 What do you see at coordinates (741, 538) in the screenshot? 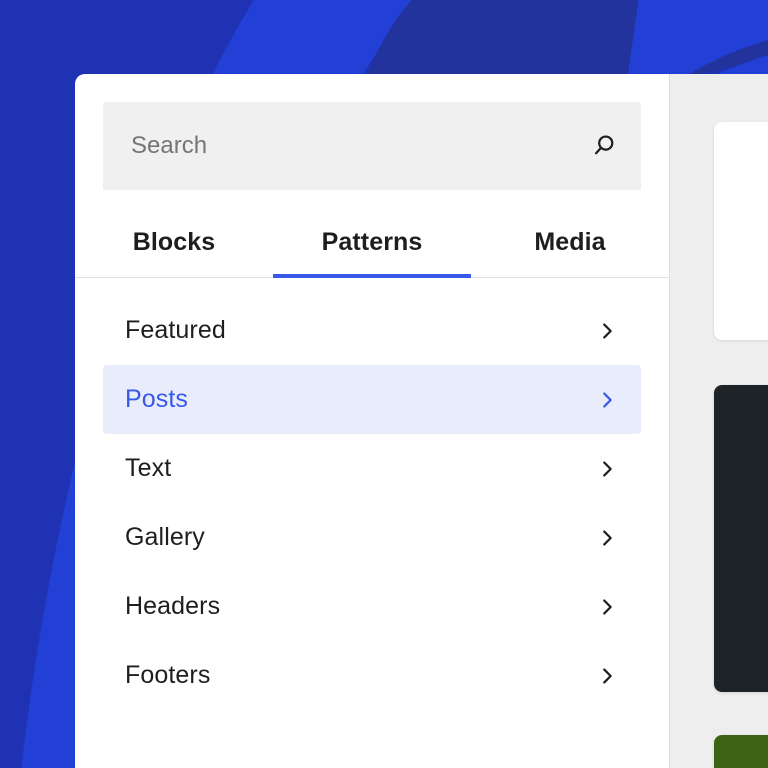
I see `canvas-card-dark` at bounding box center [741, 538].